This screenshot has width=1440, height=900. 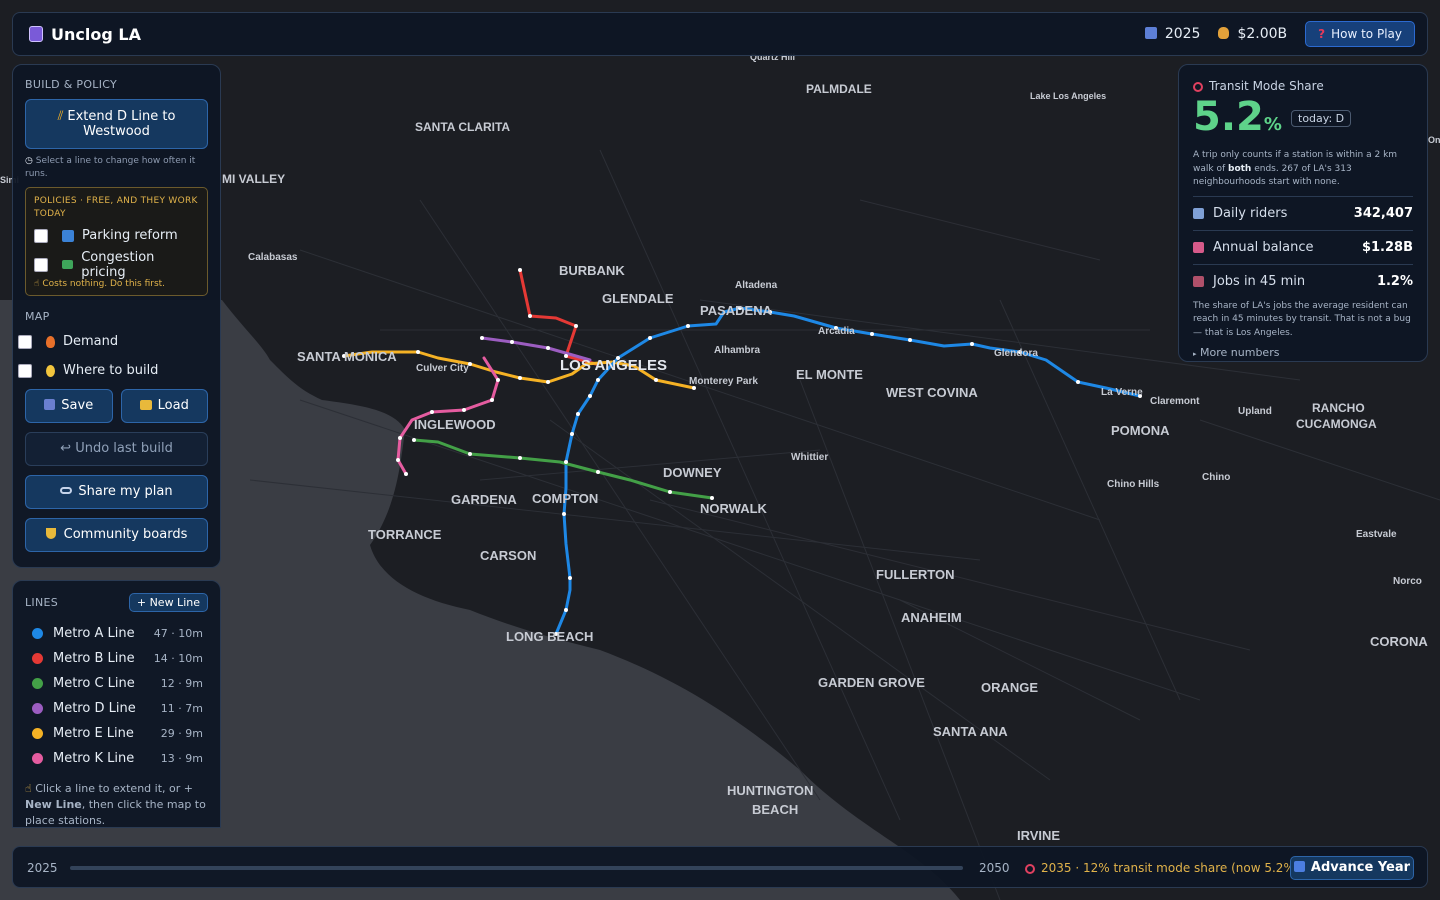 I want to click on mode-share-value: 5.2% today: D, so click(x=1303, y=121).